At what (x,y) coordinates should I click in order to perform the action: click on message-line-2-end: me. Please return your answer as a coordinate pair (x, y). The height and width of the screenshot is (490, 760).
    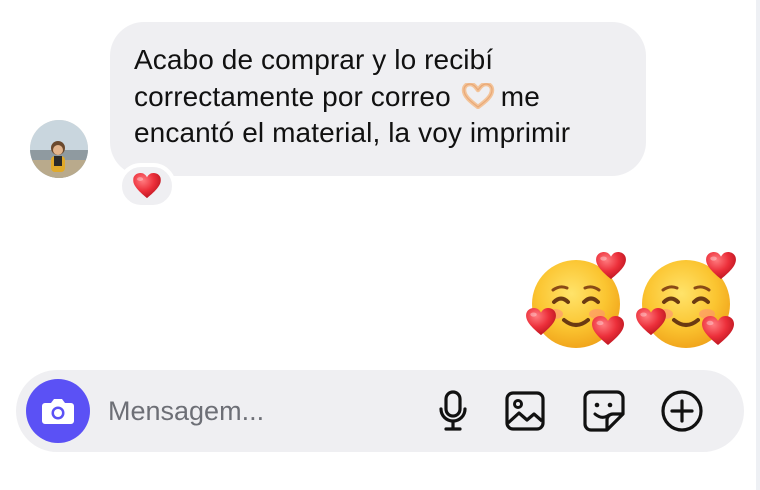
    Looking at the image, I should click on (520, 96).